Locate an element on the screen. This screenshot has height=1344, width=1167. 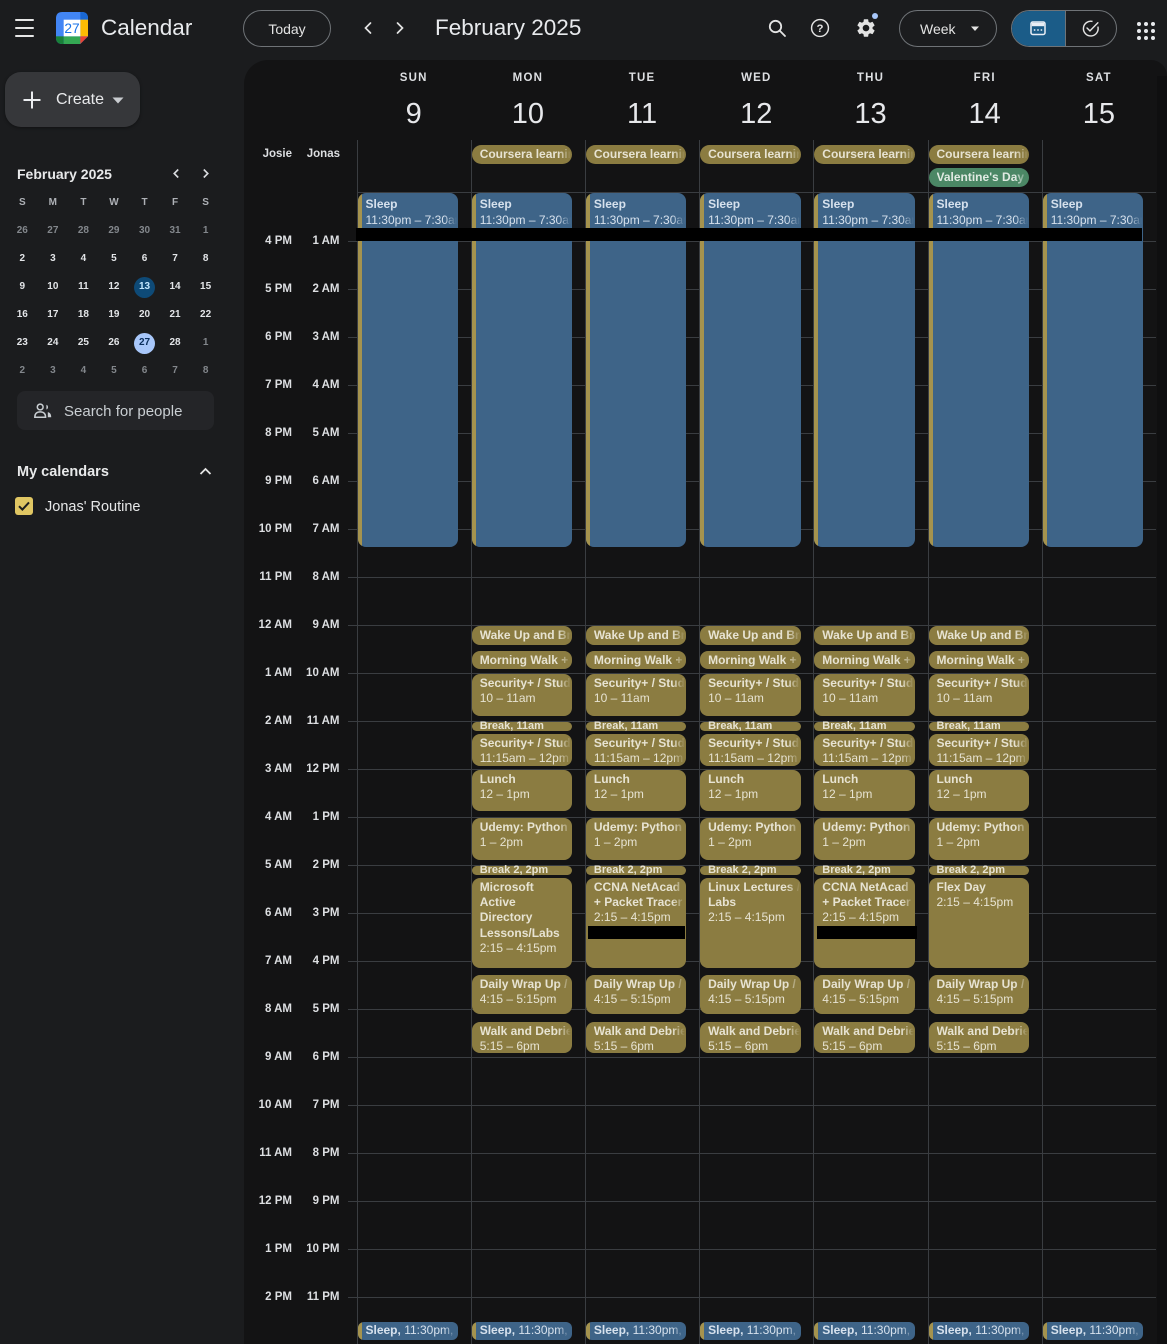
svg-text: 27 is located at coordinates (71, 28).